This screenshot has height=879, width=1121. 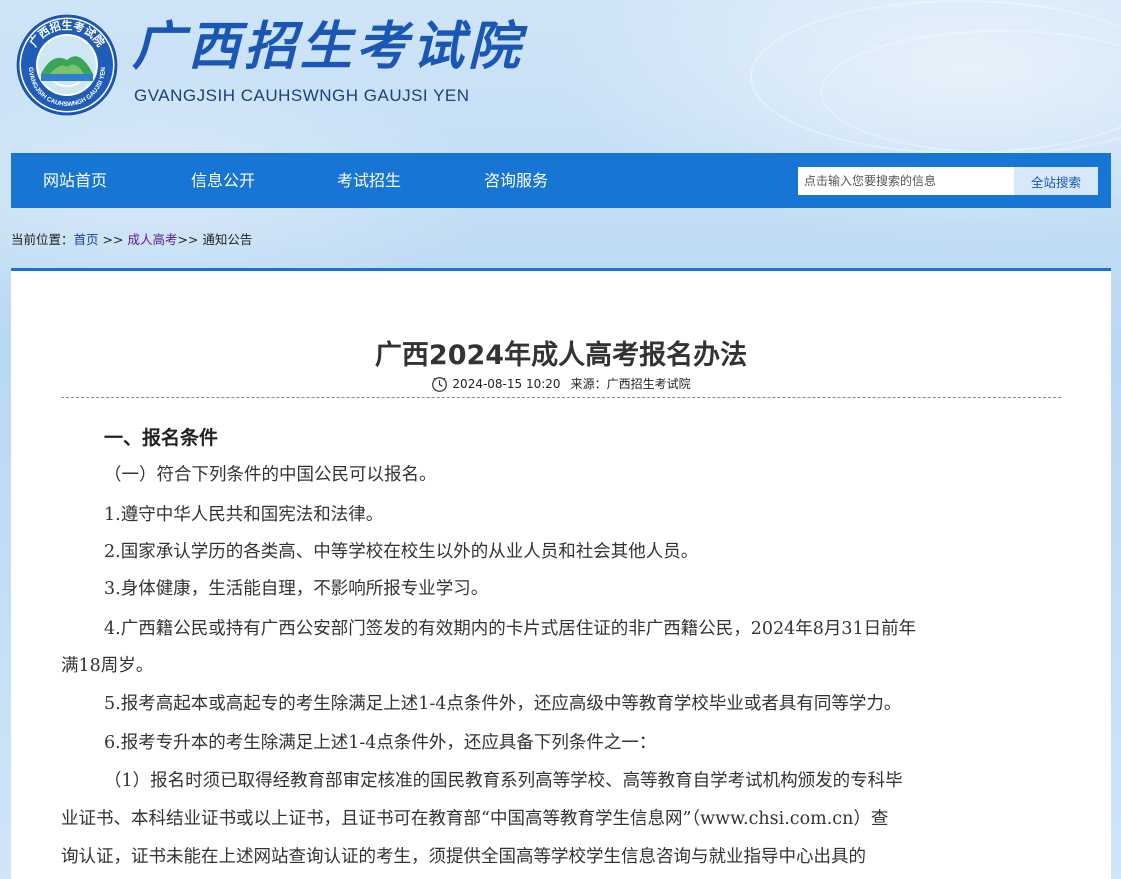 I want to click on clock-icon, so click(x=440, y=384).